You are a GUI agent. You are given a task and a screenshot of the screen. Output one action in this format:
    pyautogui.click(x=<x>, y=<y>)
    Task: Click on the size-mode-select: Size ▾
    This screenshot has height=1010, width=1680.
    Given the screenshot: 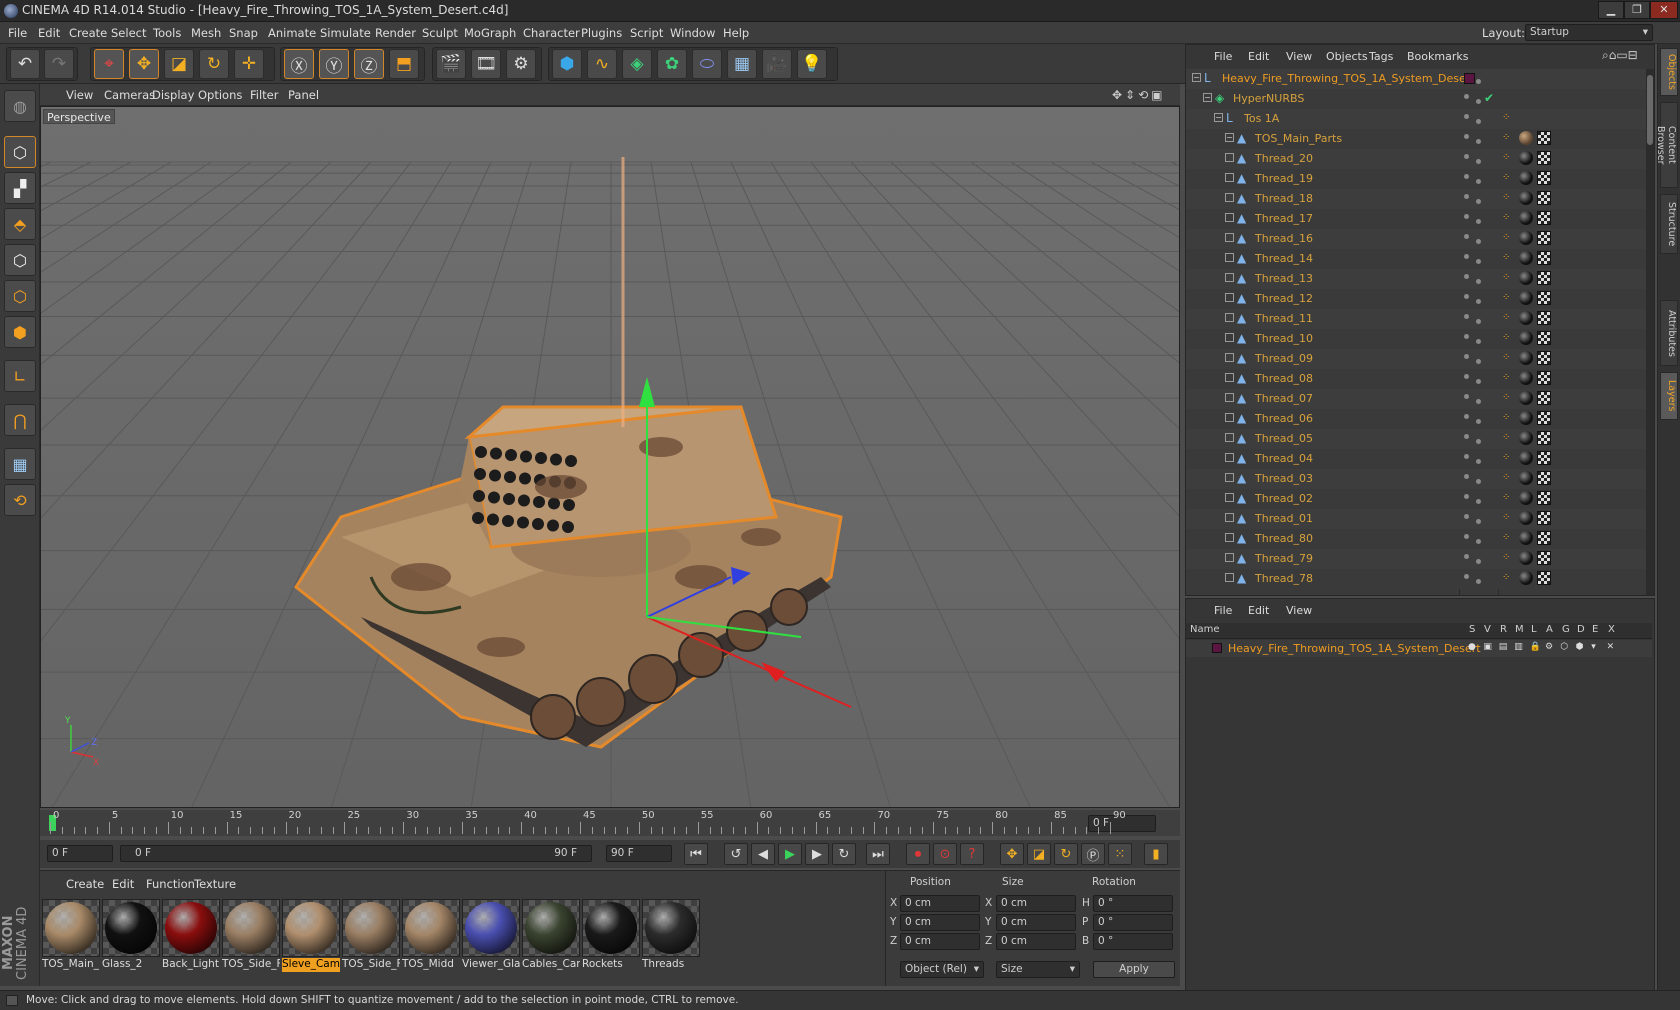 What is the action you would take?
    pyautogui.click(x=1038, y=969)
    